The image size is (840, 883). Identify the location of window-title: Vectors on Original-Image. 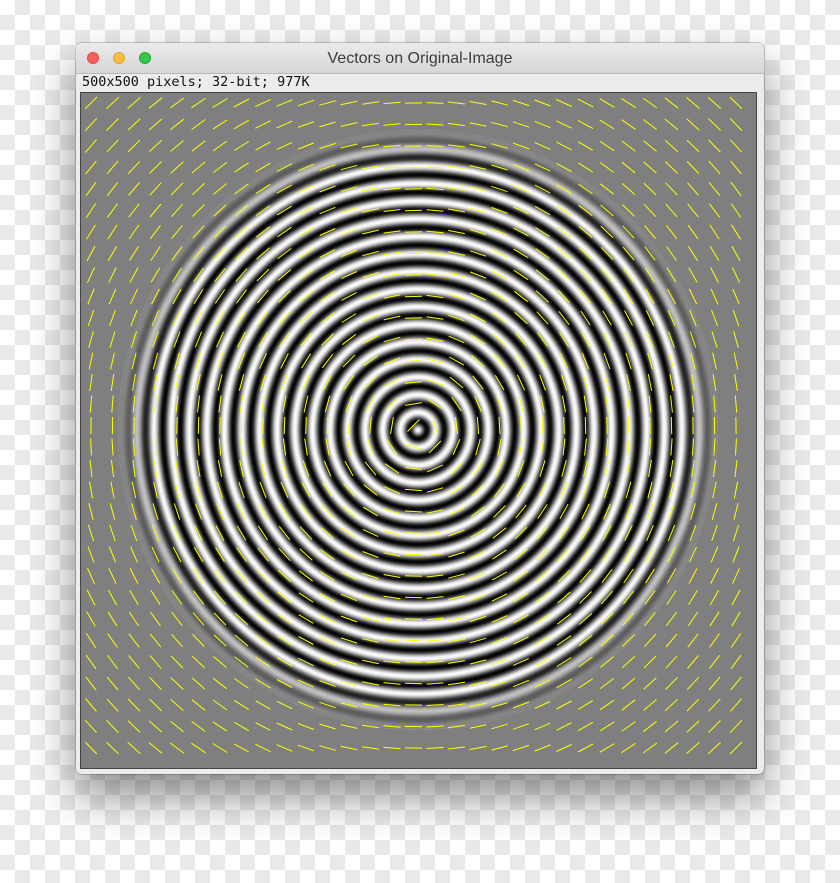
(420, 58).